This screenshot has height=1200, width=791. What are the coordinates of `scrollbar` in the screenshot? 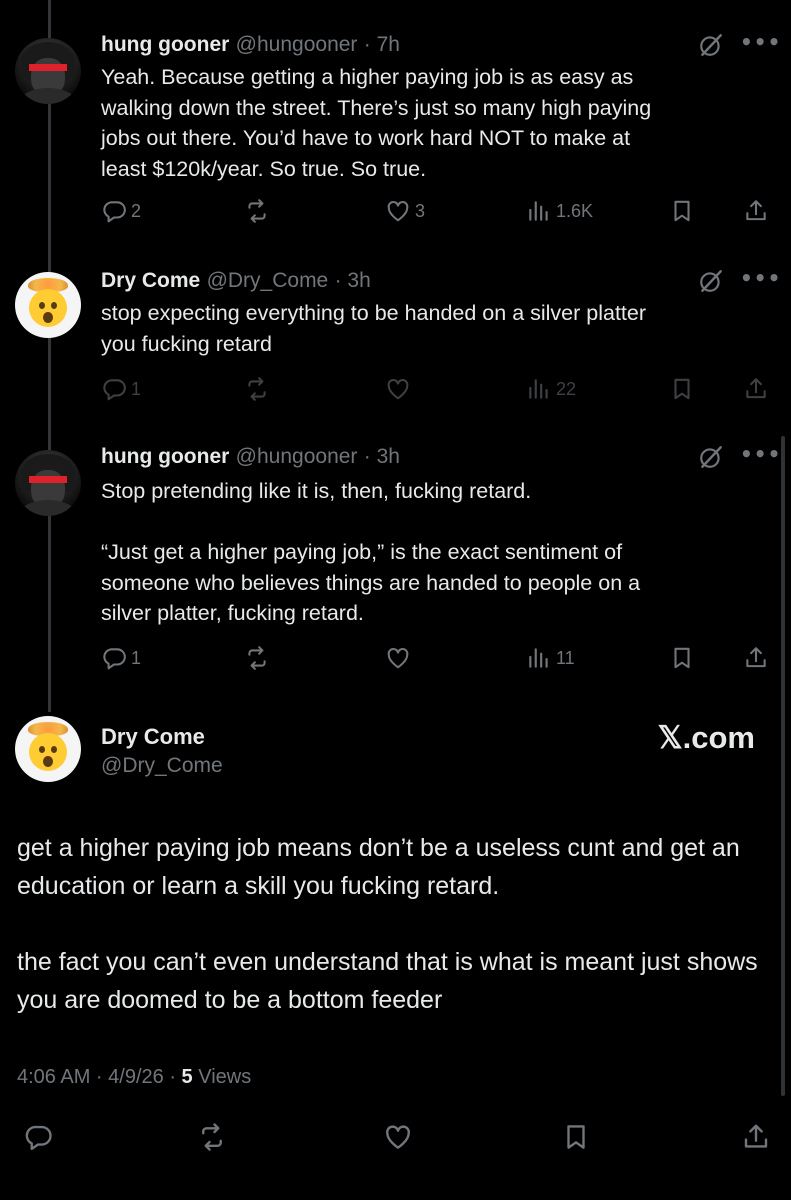 It's located at (783, 766).